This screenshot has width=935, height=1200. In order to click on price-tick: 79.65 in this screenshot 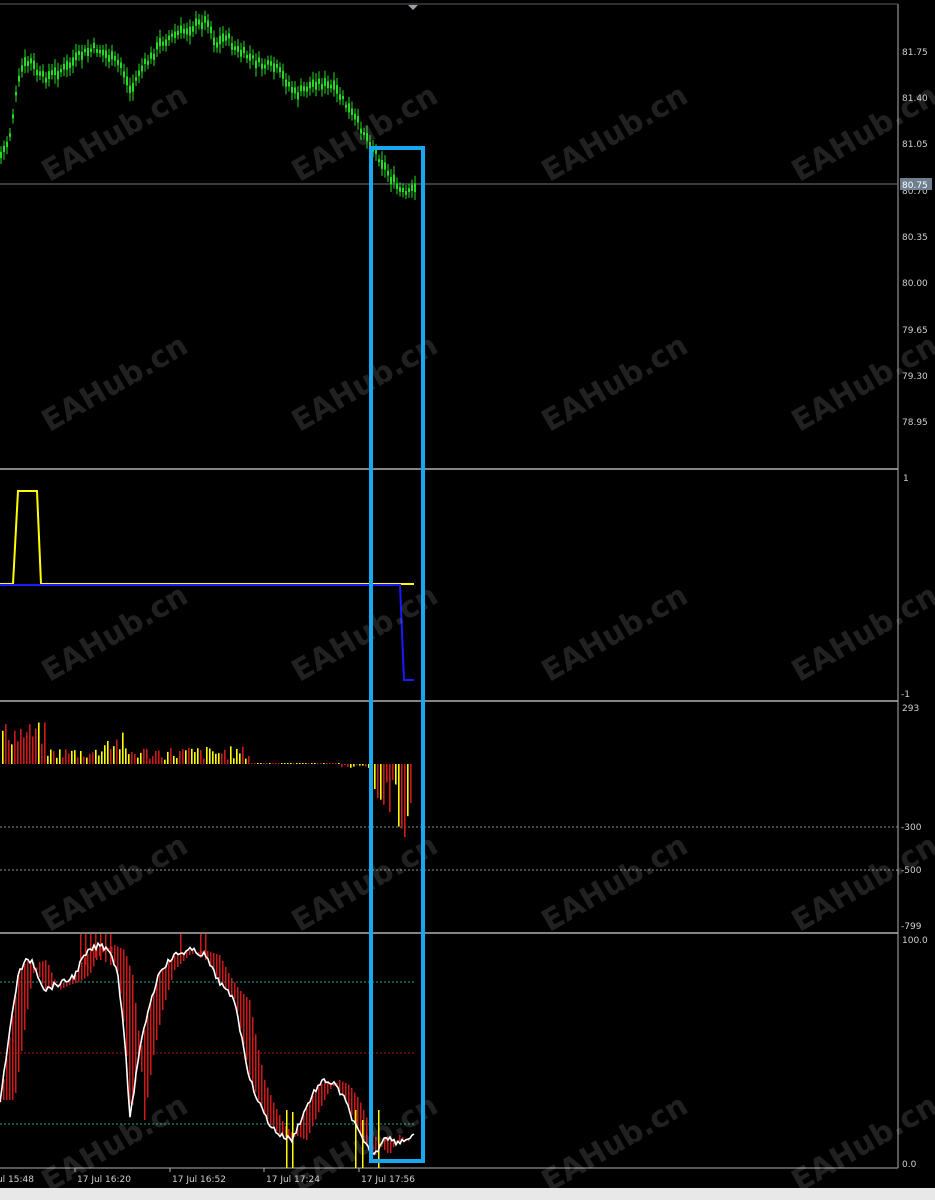, I will do `click(915, 331)`.